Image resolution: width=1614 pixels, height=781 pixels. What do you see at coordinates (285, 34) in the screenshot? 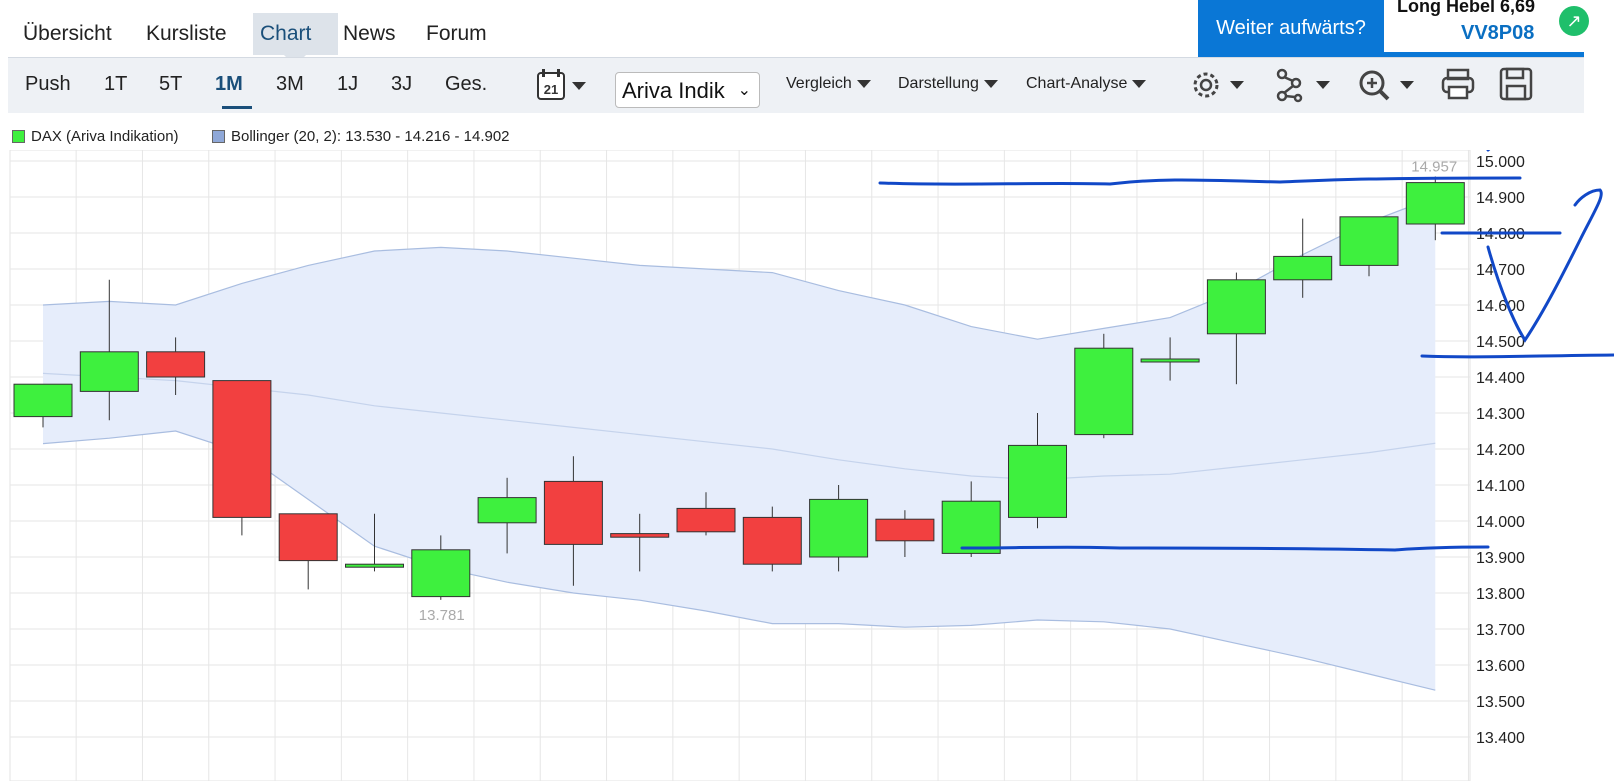
I see `tab-chart: Chart` at bounding box center [285, 34].